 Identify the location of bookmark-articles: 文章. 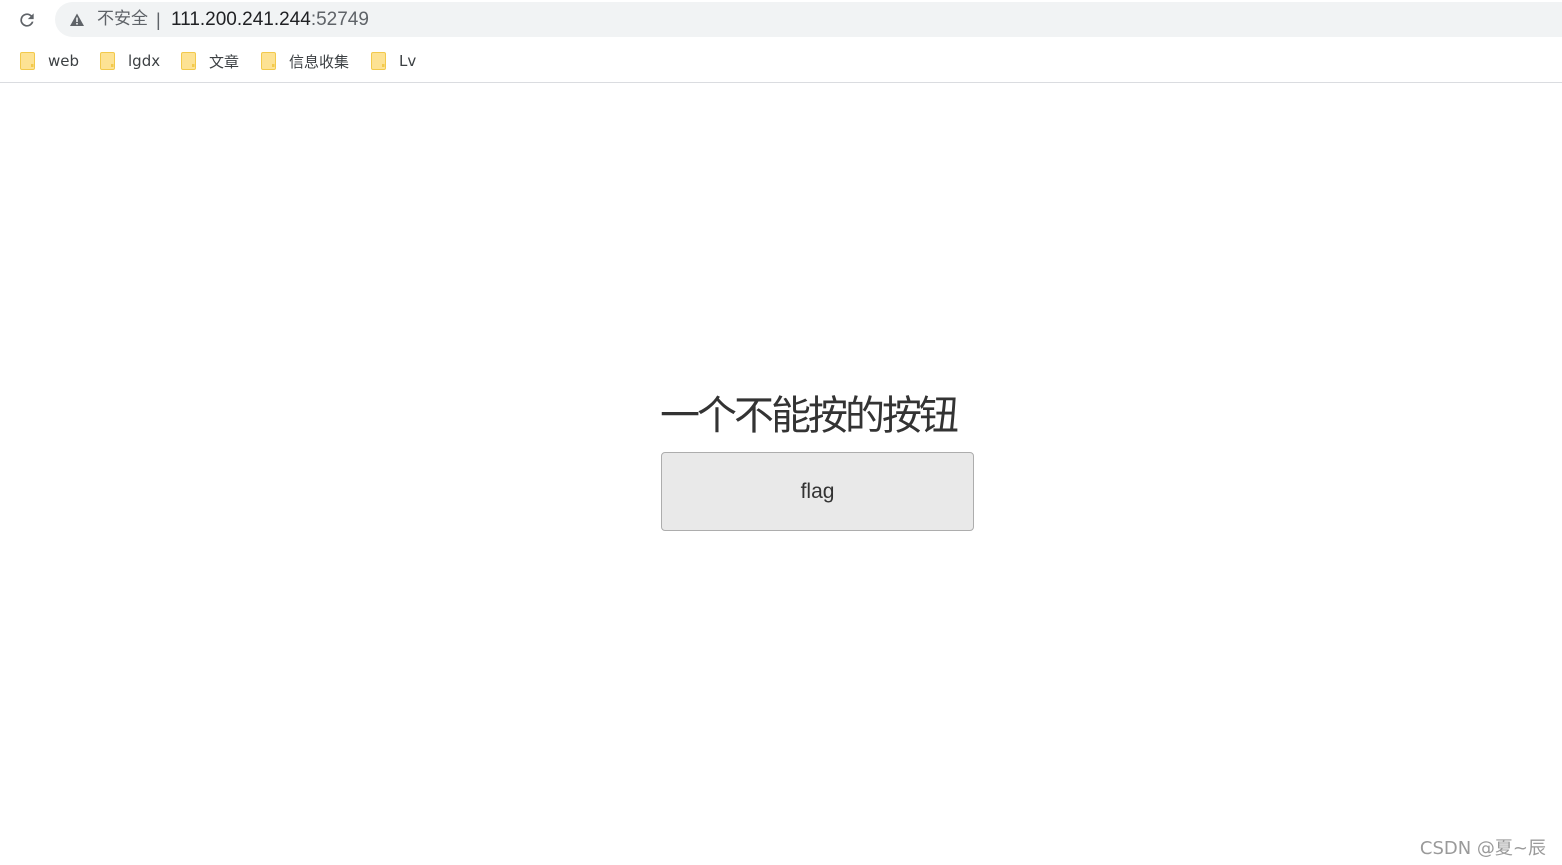
(210, 61).